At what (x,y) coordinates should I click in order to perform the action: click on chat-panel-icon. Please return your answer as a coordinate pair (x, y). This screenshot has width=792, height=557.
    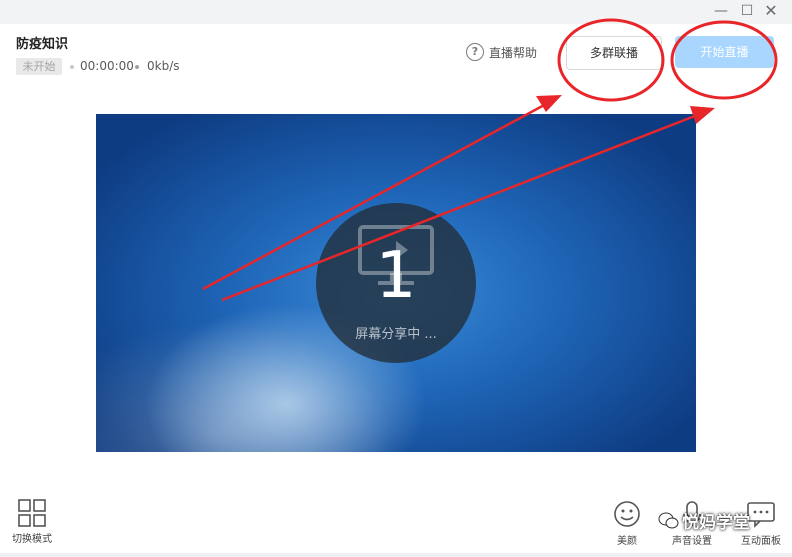
    Looking at the image, I should click on (761, 515).